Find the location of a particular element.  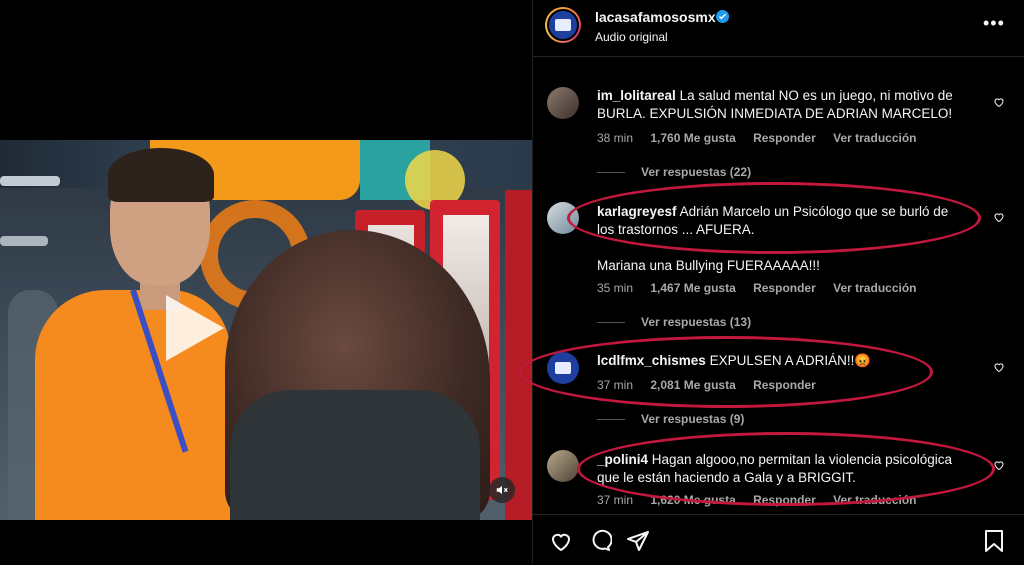

muted-speaker-icon is located at coordinates (502, 490).